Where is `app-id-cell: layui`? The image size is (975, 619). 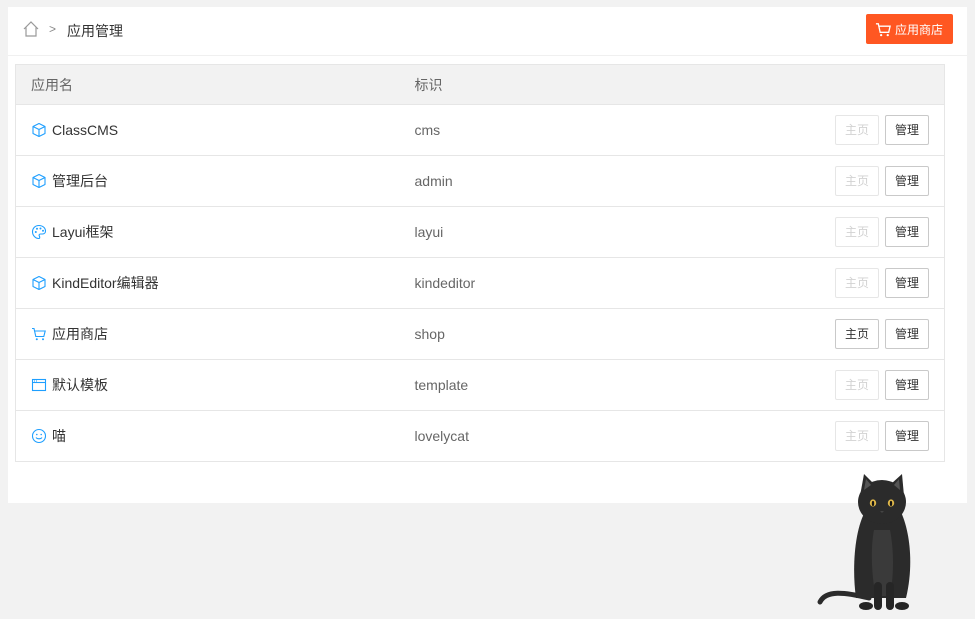 app-id-cell: layui is located at coordinates (584, 232).